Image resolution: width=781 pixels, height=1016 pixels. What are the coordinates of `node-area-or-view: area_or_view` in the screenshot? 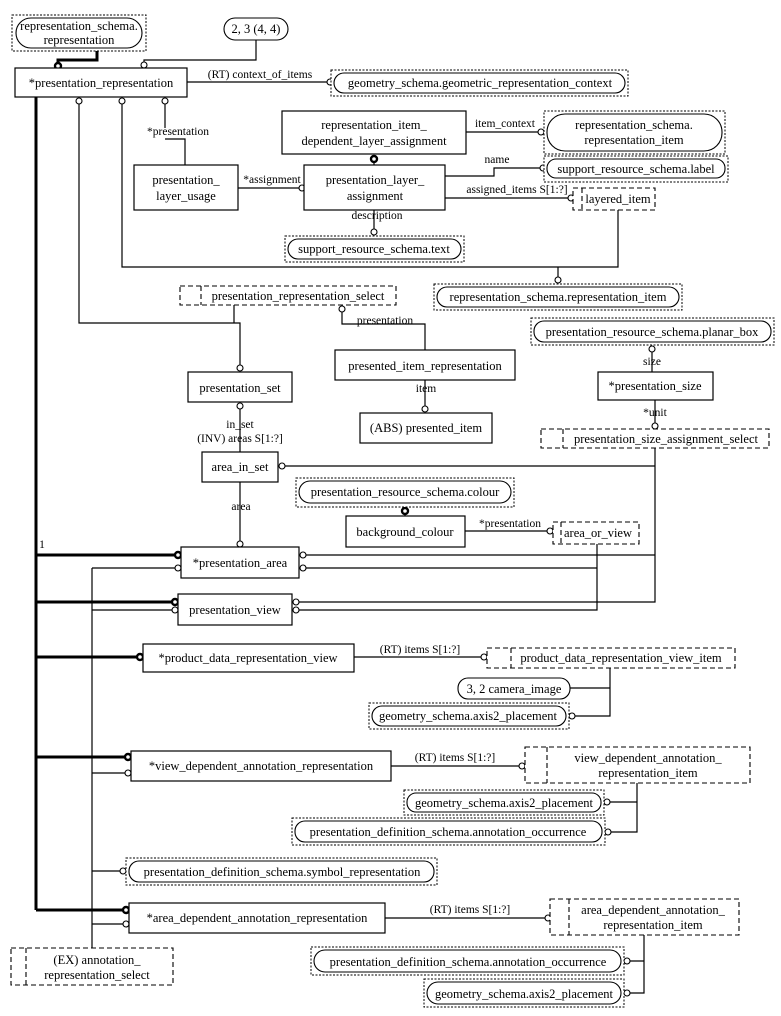 It's located at (596, 533).